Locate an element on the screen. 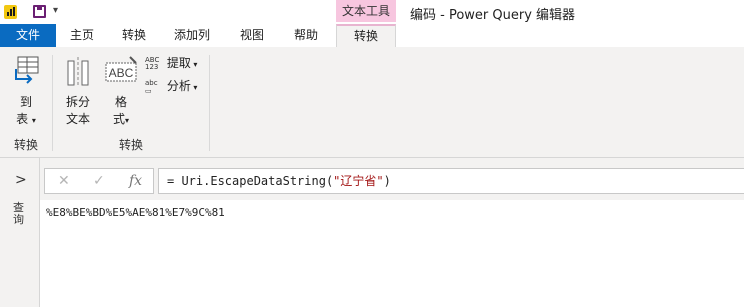 The width and height of the screenshot is (744, 307). formula-suffix: ) is located at coordinates (387, 181).